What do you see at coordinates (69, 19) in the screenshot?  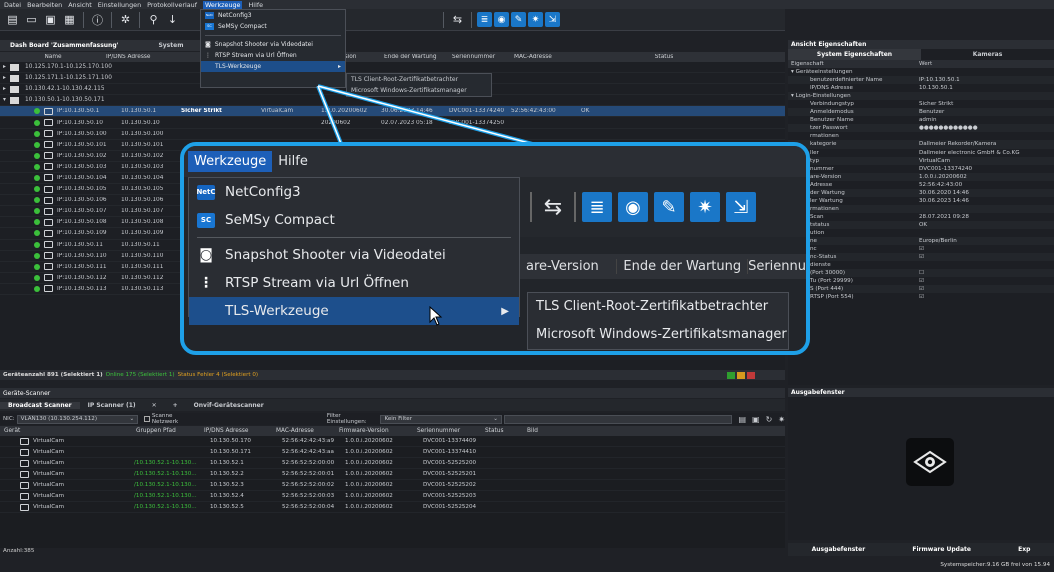 I see `save-as-icon: ▦` at bounding box center [69, 19].